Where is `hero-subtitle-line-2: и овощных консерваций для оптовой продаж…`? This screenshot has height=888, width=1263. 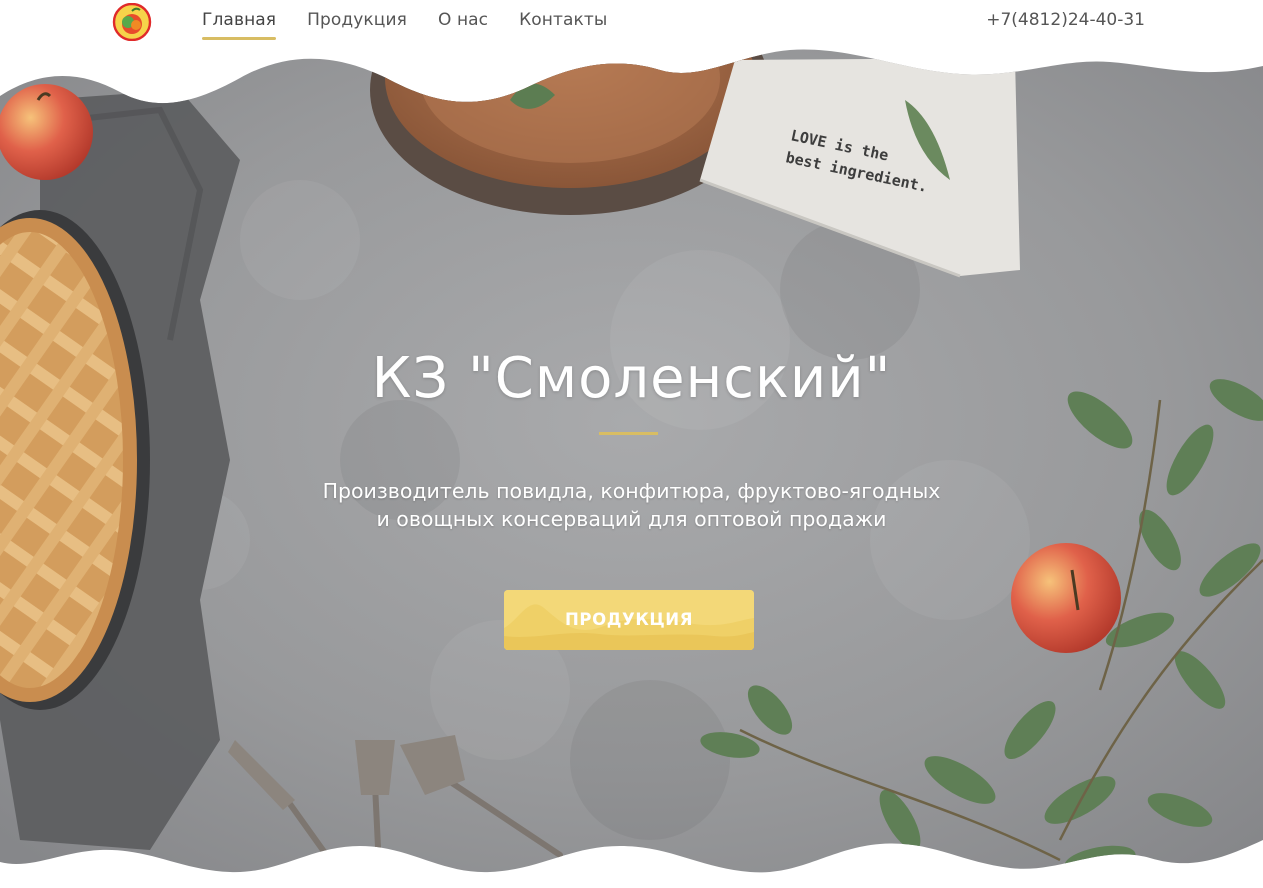
hero-subtitle-line-2: и овощных консерваций для оптовой продаж… is located at coordinates (631, 519).